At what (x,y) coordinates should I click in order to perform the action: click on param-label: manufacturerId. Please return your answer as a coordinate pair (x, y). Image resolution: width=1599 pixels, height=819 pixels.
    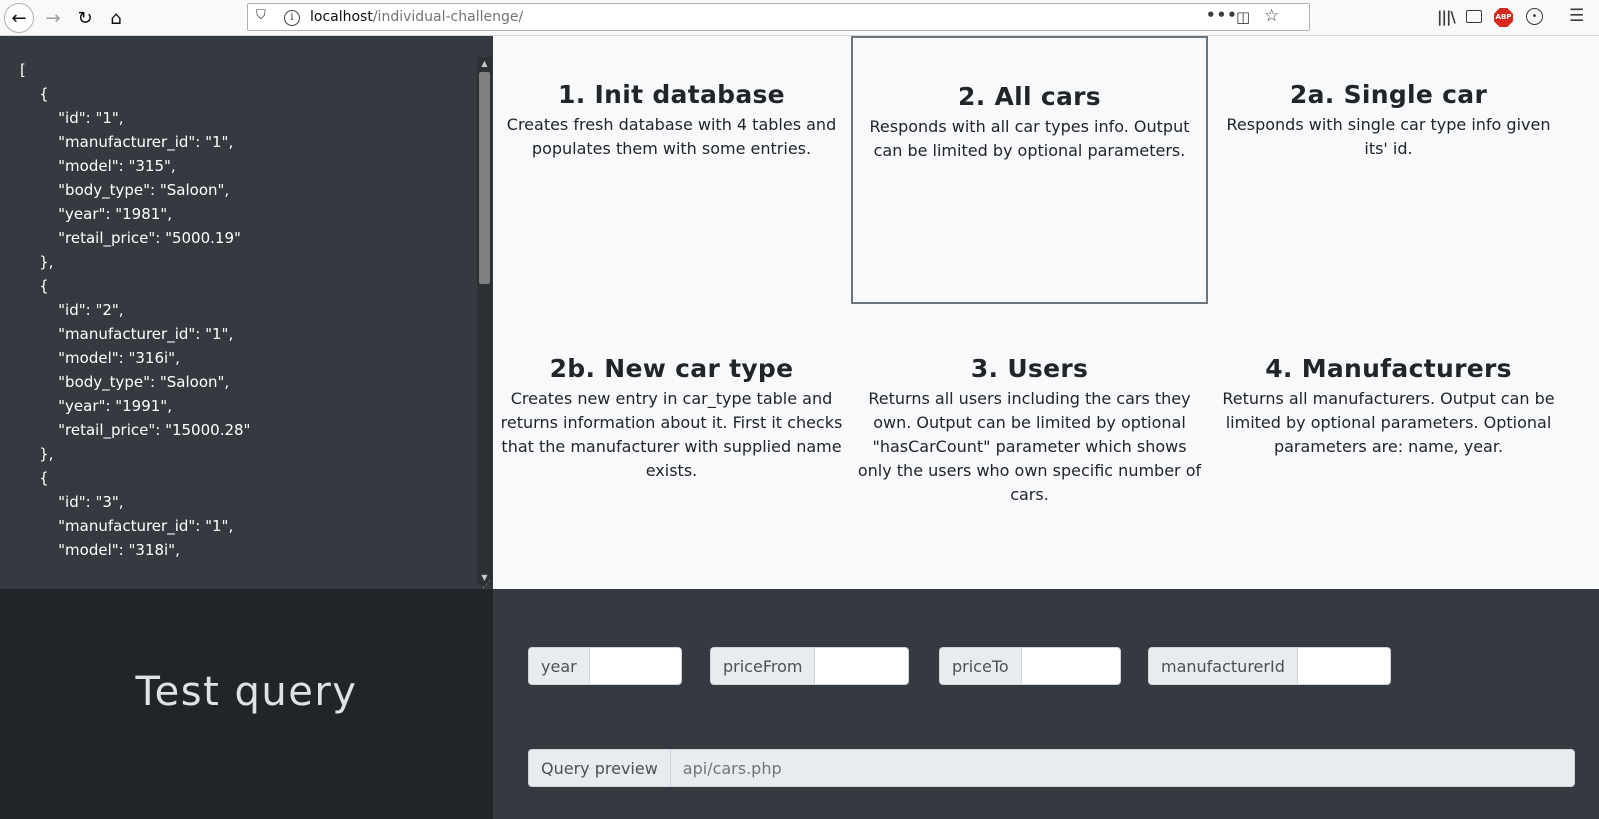
    Looking at the image, I should click on (1222, 666).